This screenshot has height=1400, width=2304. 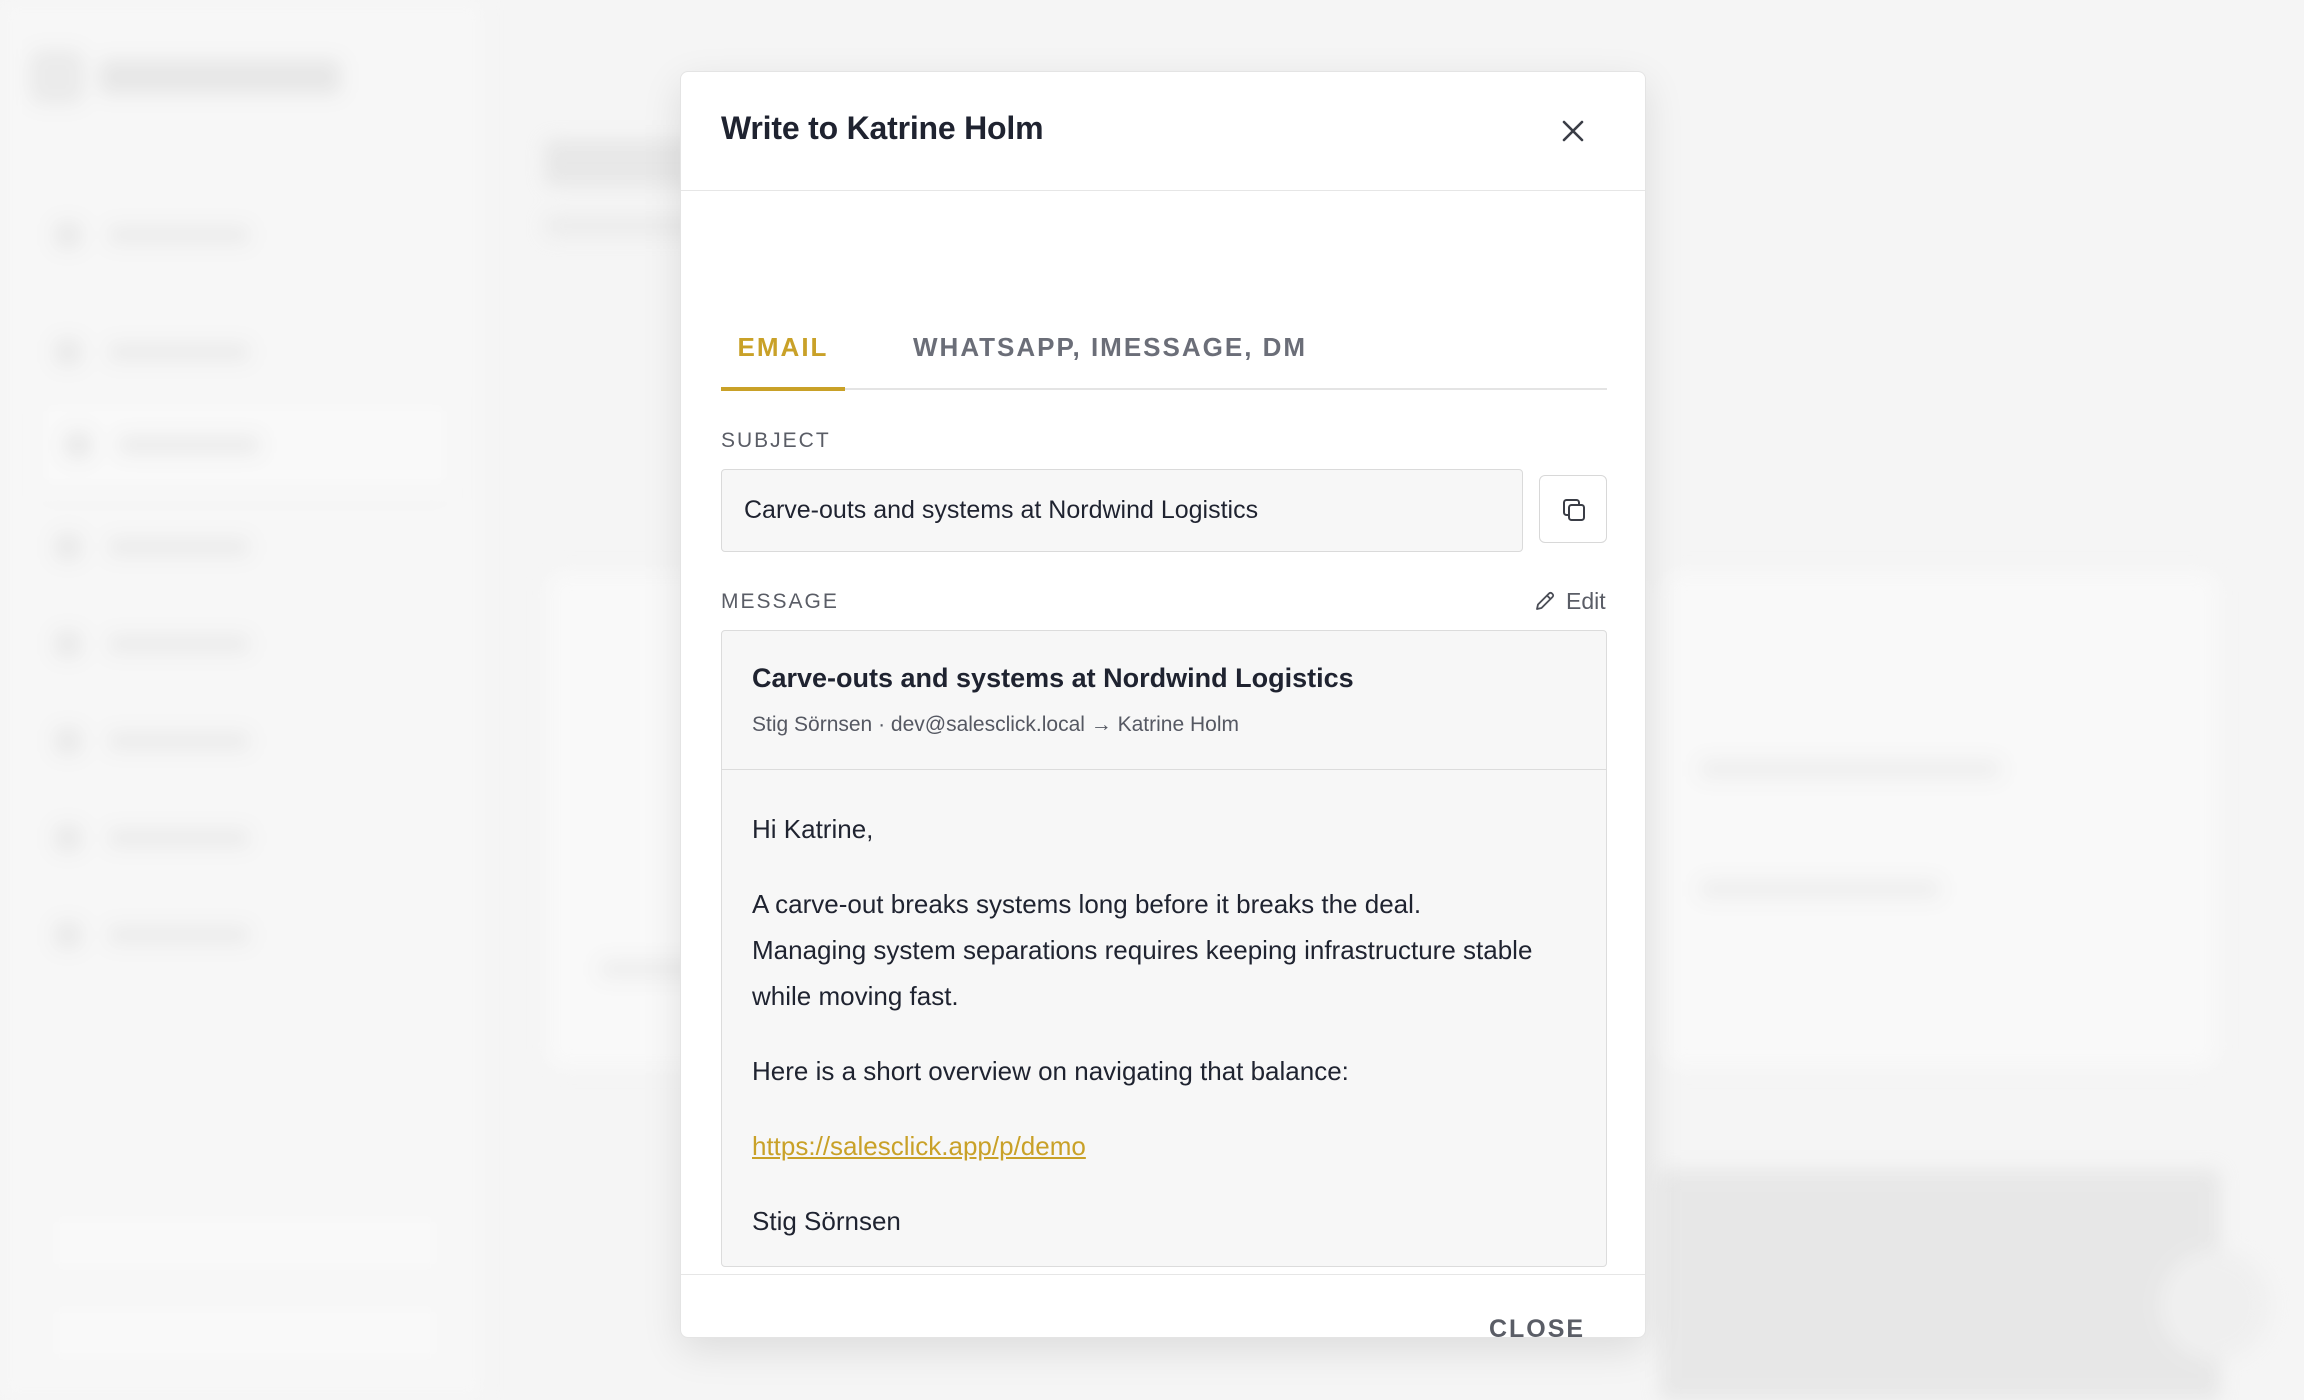 I want to click on edit-label: Edit, so click(x=1586, y=601).